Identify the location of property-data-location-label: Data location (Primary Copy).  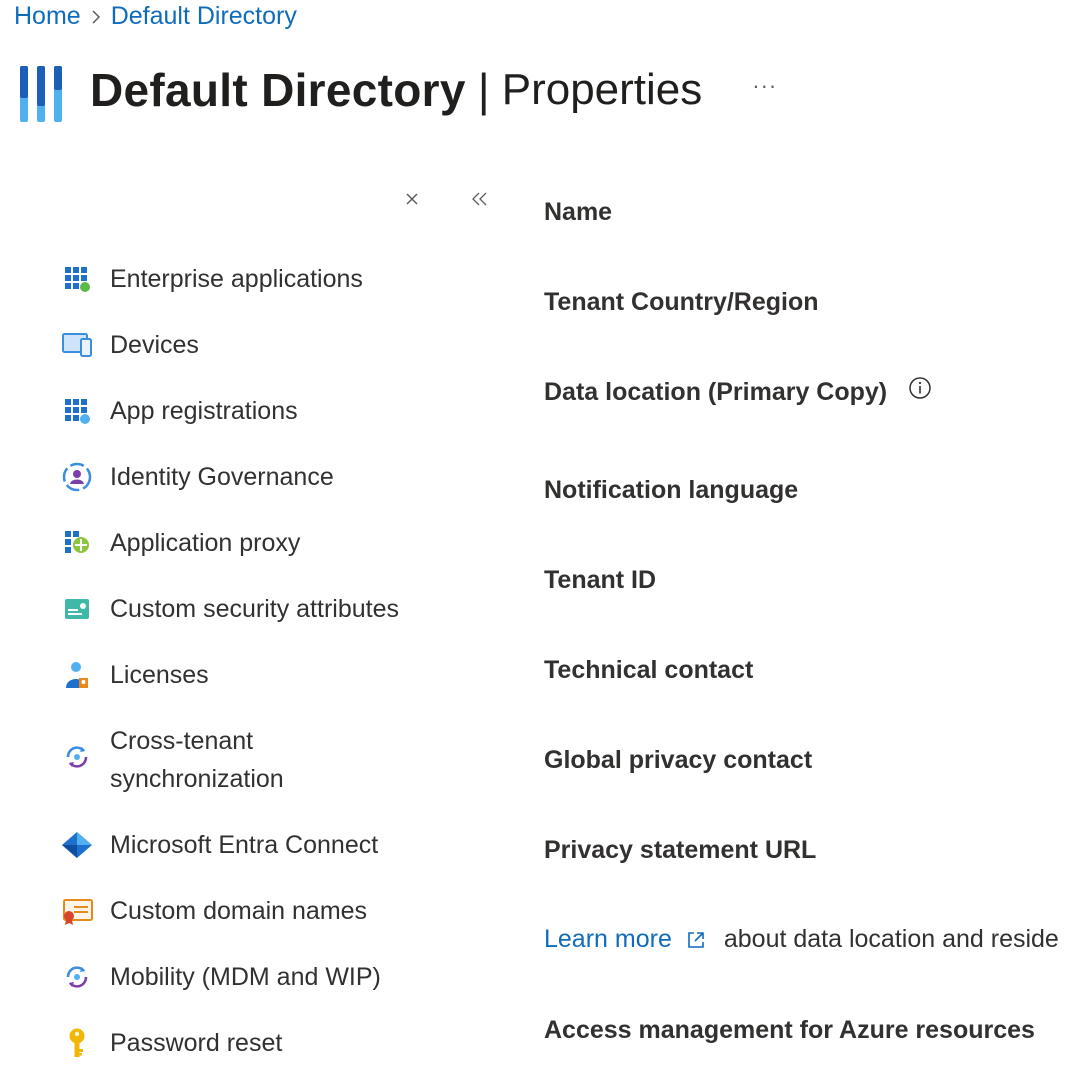
(738, 391).